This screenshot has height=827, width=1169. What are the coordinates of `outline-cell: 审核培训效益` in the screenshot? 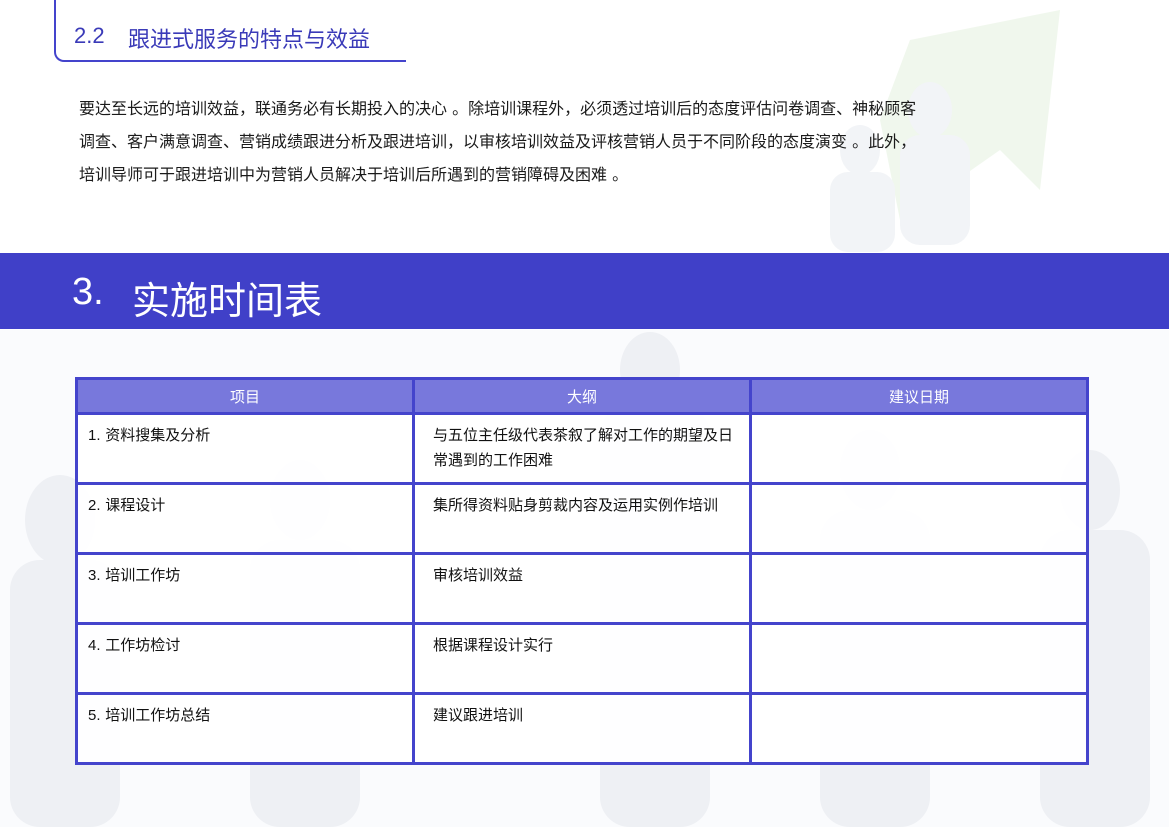 It's located at (582, 588).